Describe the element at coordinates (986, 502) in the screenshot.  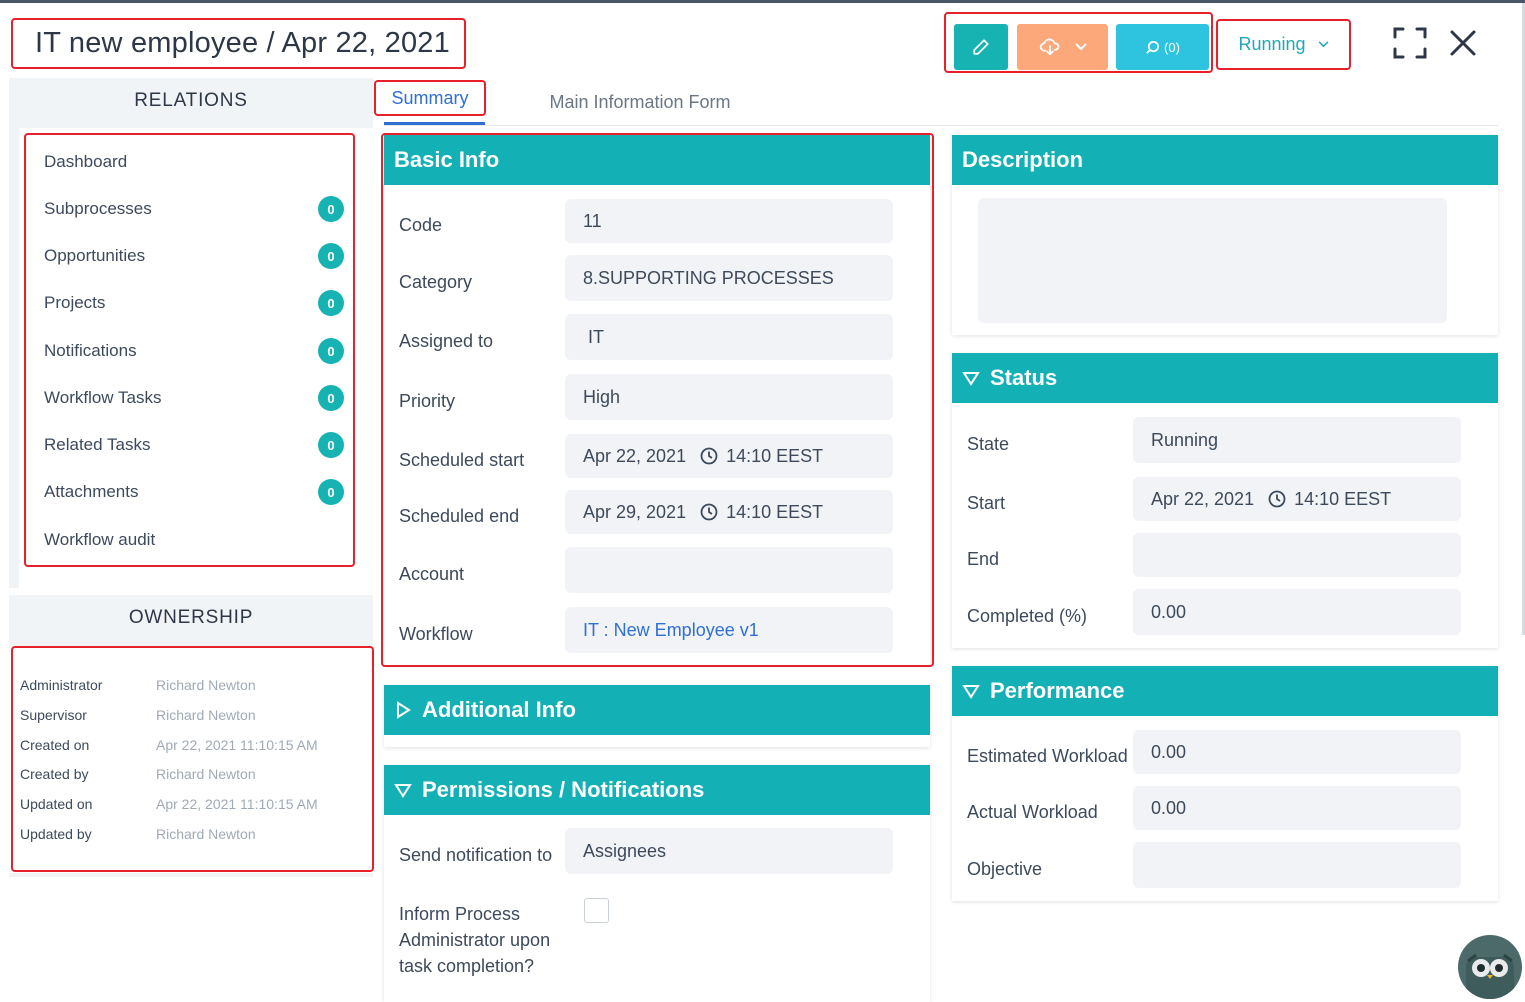
I see `field-label: Start` at that location.